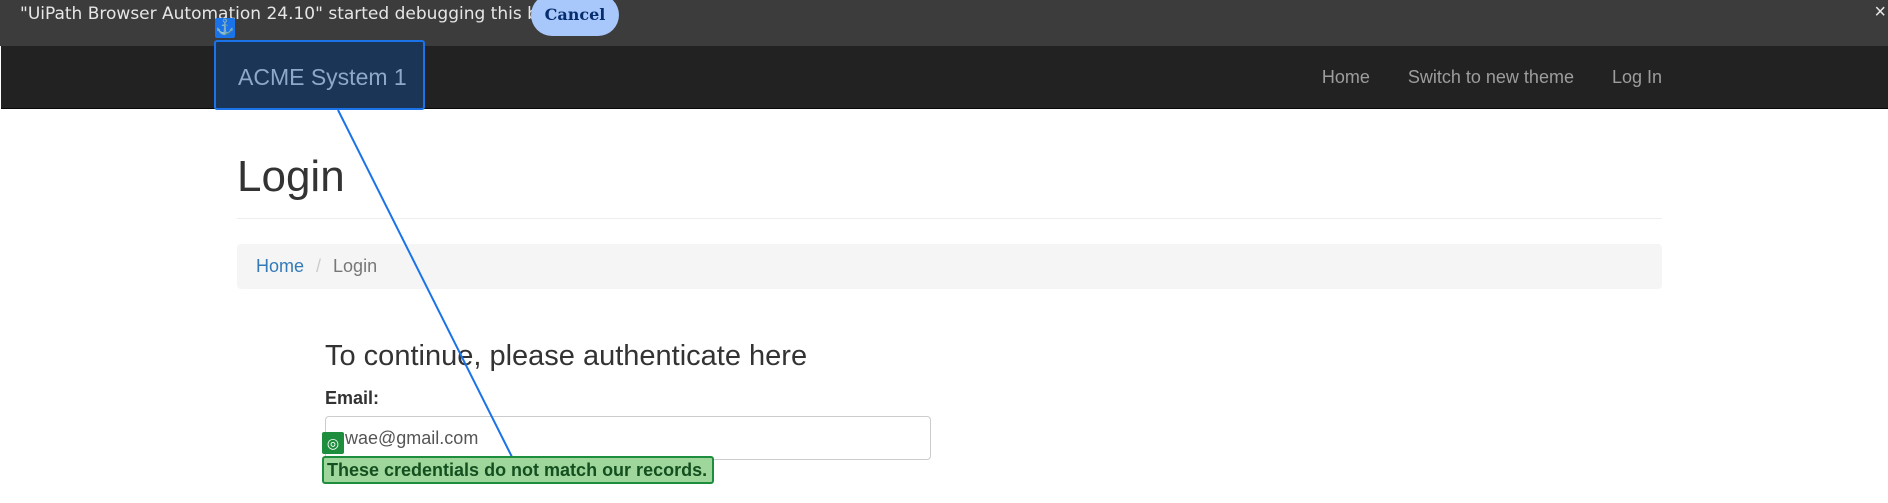 The height and width of the screenshot is (503, 1888). What do you see at coordinates (949, 266) in the screenshot?
I see `breadcrumb: Home / Login` at bounding box center [949, 266].